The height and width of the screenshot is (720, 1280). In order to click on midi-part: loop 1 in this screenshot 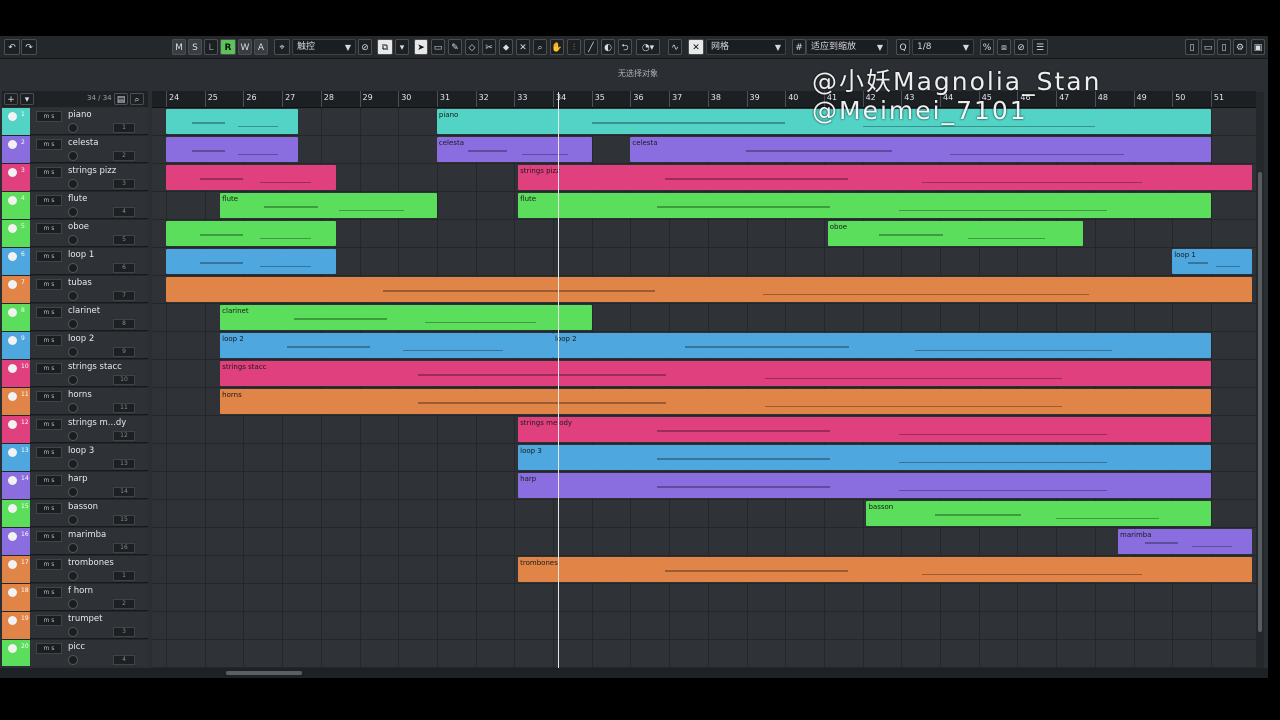, I will do `click(1212, 261)`.